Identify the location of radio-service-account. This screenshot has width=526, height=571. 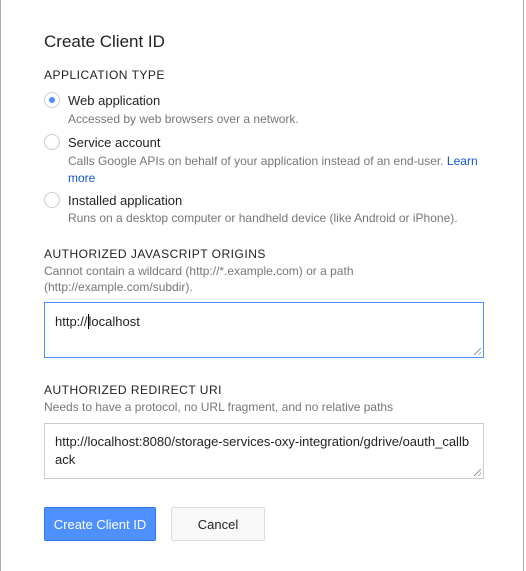
(52, 142).